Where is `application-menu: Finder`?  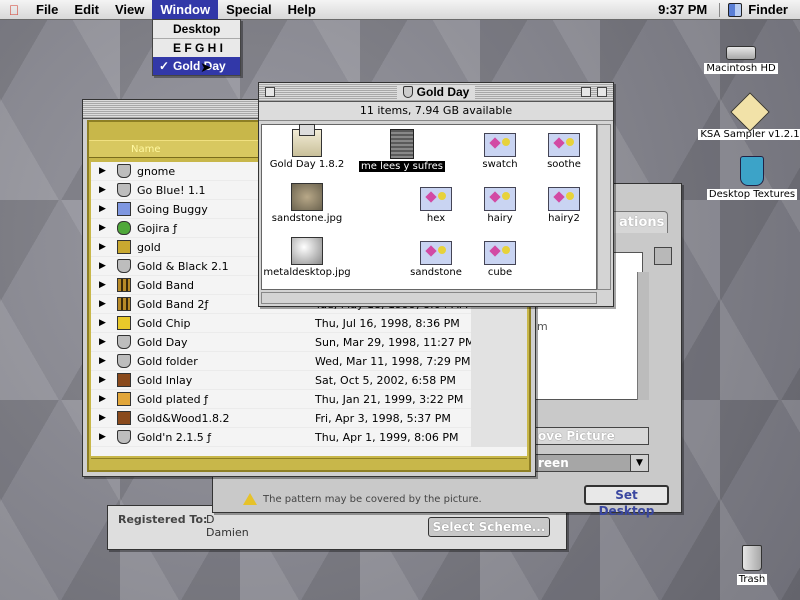
application-menu: Finder is located at coordinates (760, 9).